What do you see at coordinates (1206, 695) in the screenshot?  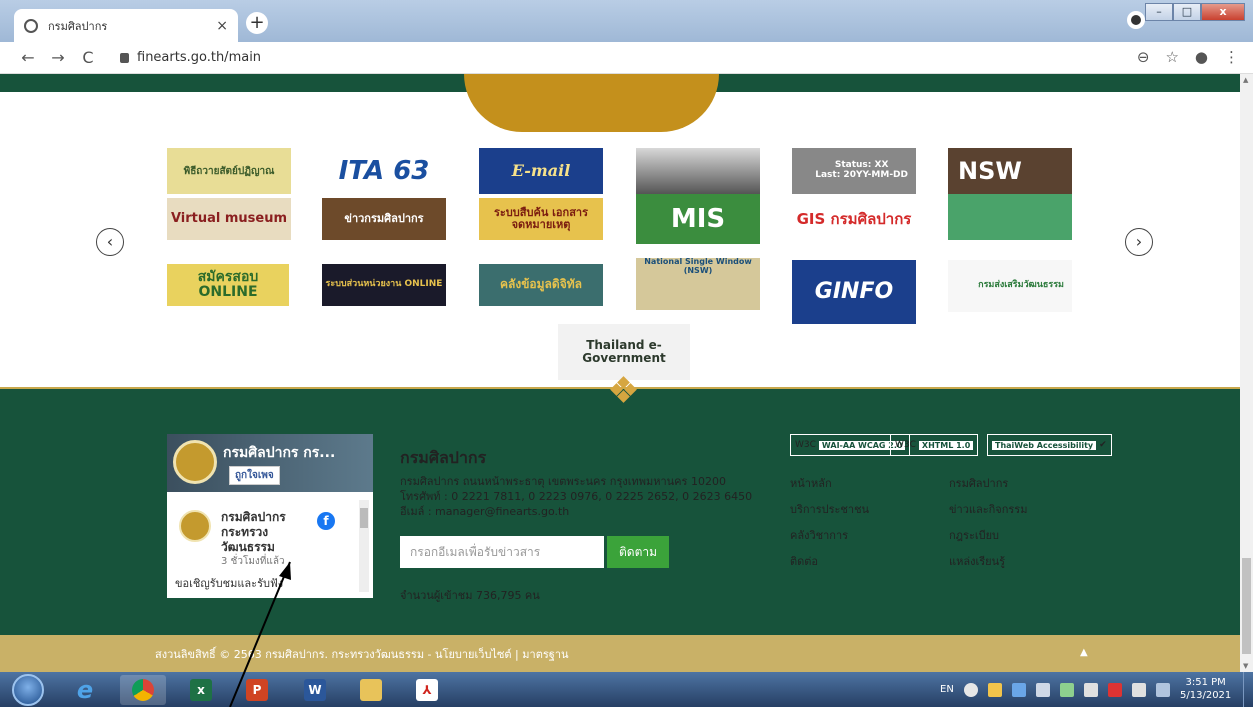 I see `clock-date: 5/13/2021` at bounding box center [1206, 695].